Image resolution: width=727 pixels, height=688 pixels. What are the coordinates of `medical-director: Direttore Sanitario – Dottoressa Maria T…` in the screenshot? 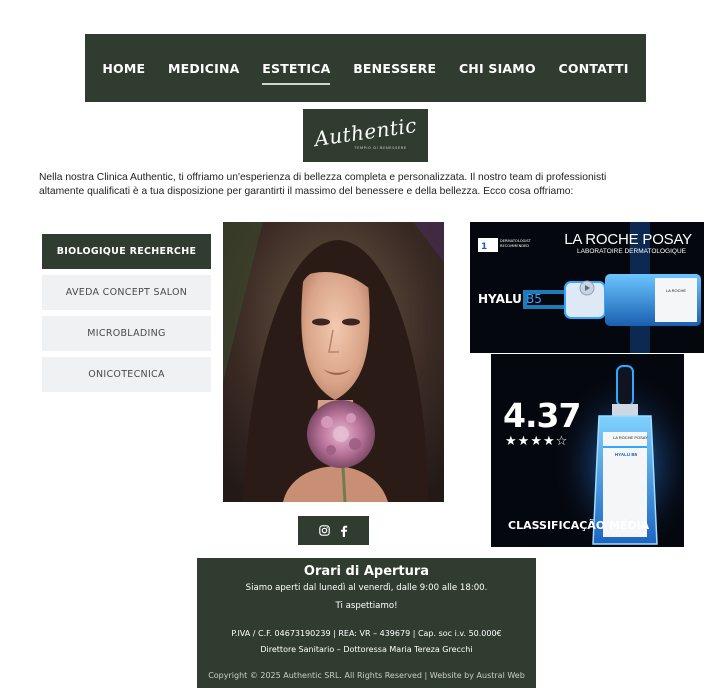 It's located at (366, 649).